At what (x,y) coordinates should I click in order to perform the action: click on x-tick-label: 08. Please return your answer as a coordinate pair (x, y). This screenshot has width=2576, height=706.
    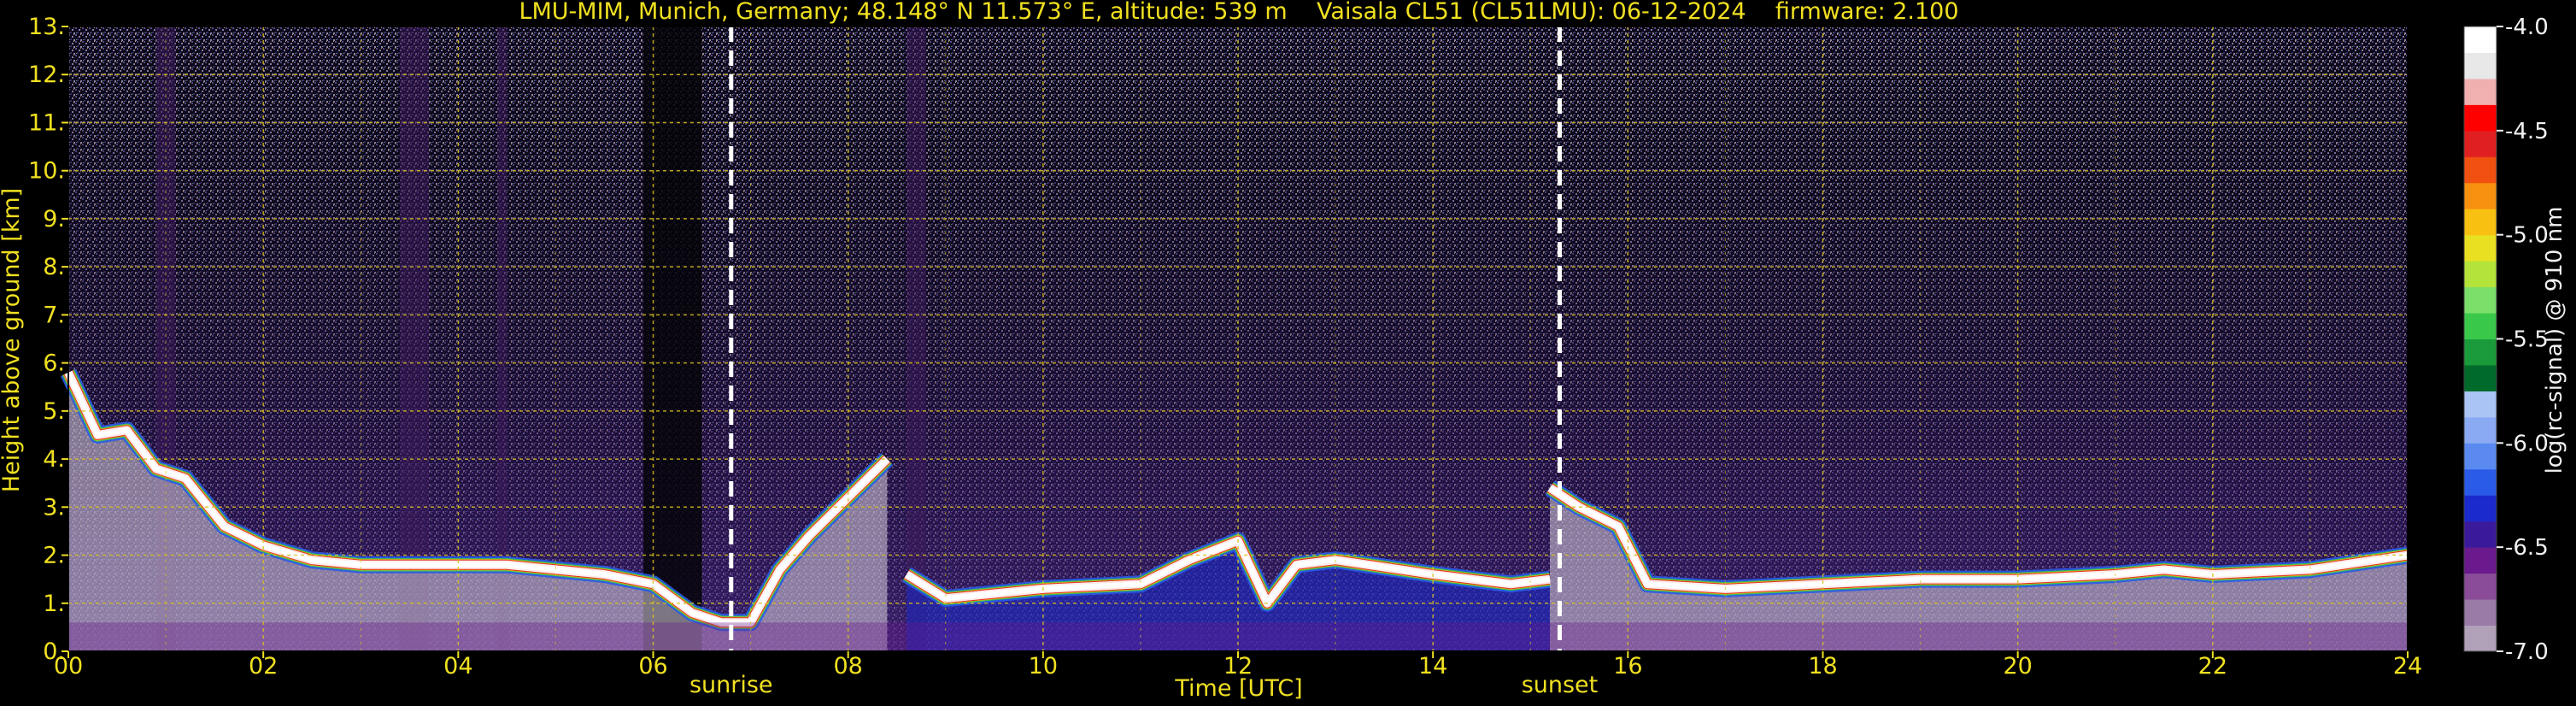
    Looking at the image, I should click on (847, 666).